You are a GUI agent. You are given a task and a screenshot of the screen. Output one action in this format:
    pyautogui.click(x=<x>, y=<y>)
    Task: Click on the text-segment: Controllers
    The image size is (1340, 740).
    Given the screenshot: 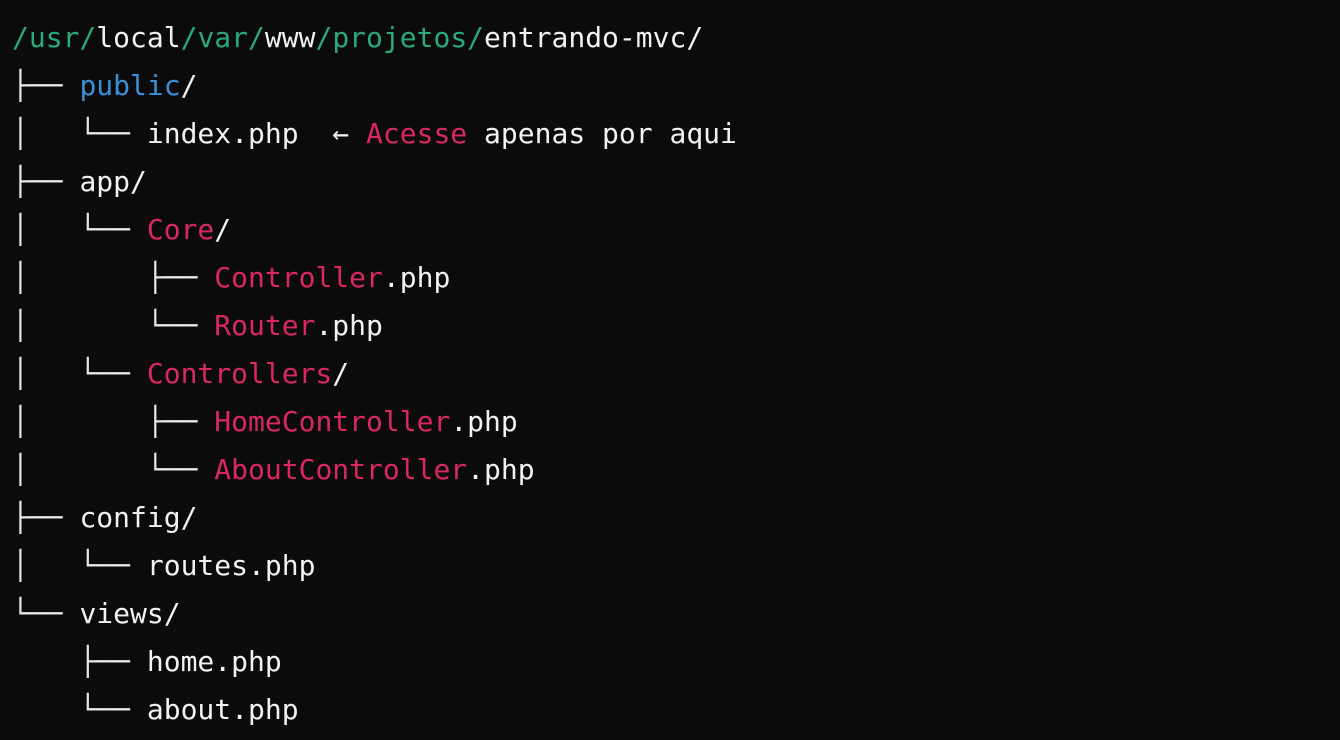 What is the action you would take?
    pyautogui.click(x=239, y=373)
    